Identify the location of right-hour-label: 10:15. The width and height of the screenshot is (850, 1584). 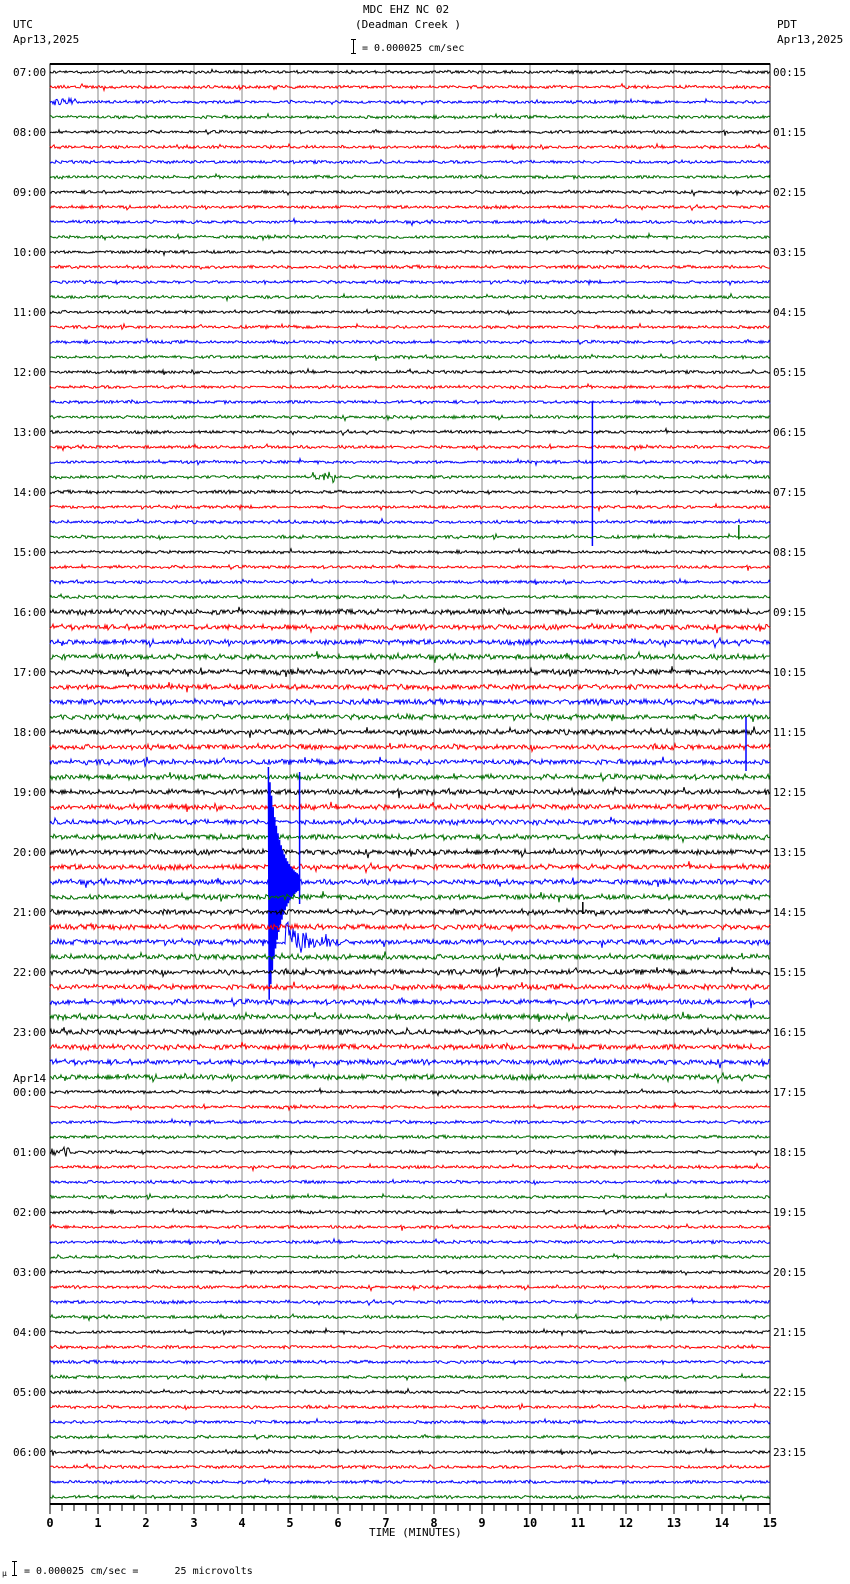
(789, 672).